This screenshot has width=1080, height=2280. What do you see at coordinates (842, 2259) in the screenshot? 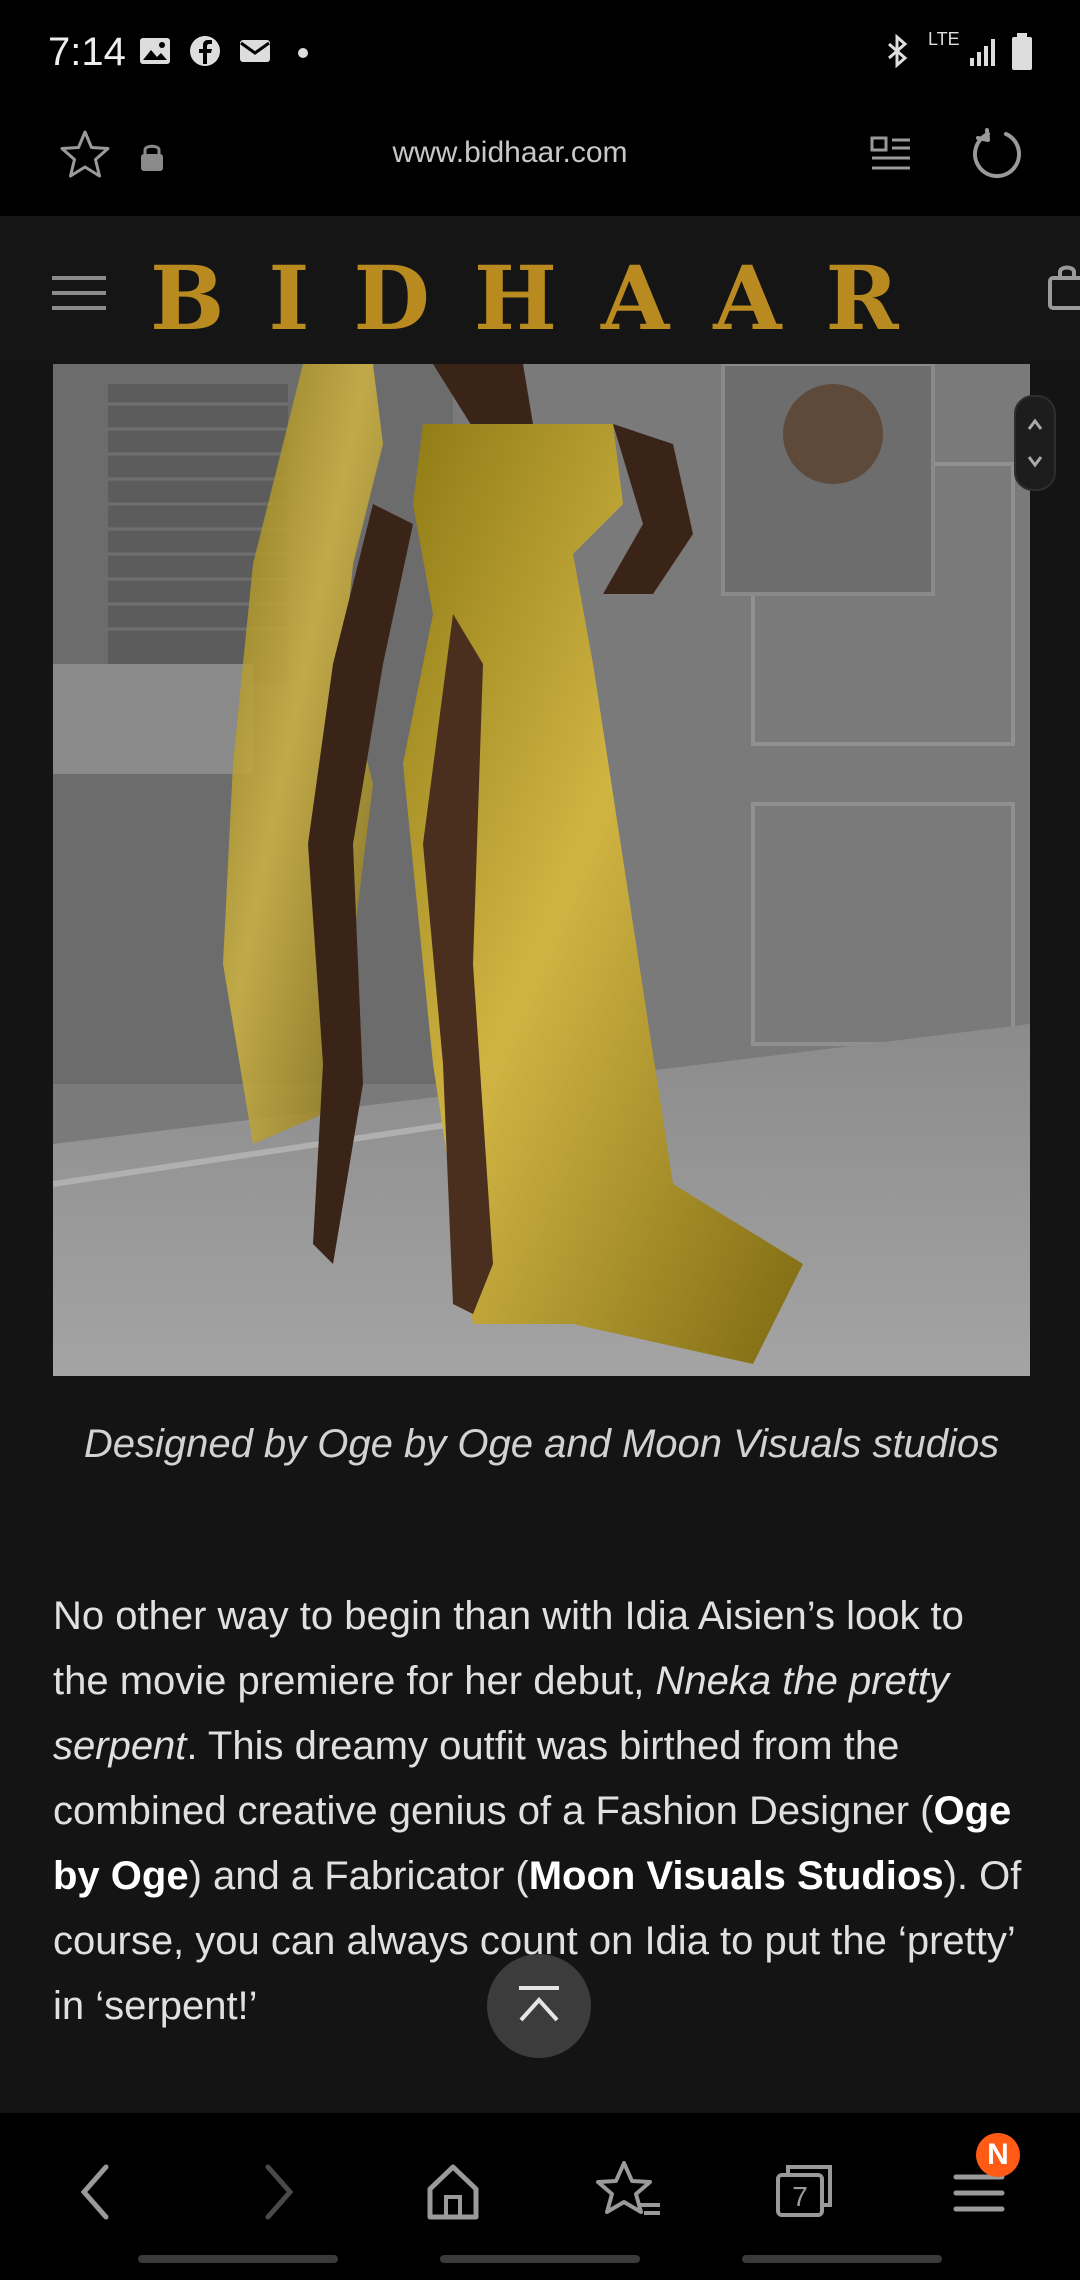
I see `gesture-bar-right` at bounding box center [842, 2259].